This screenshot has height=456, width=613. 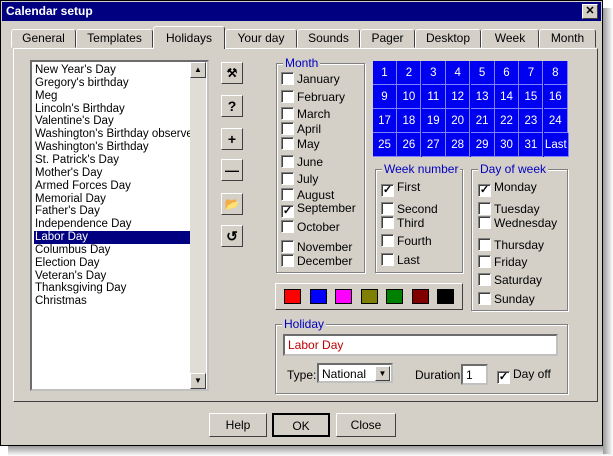 I want to click on week-last-box, so click(x=387, y=259).